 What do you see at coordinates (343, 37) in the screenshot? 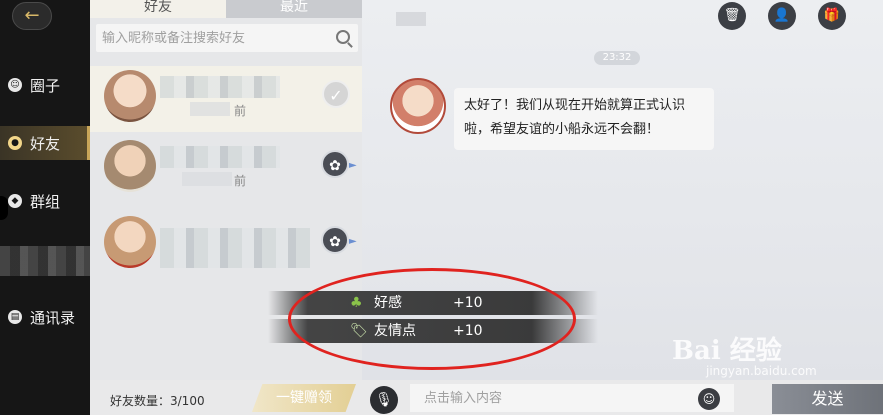
I see `search-icon` at bounding box center [343, 37].